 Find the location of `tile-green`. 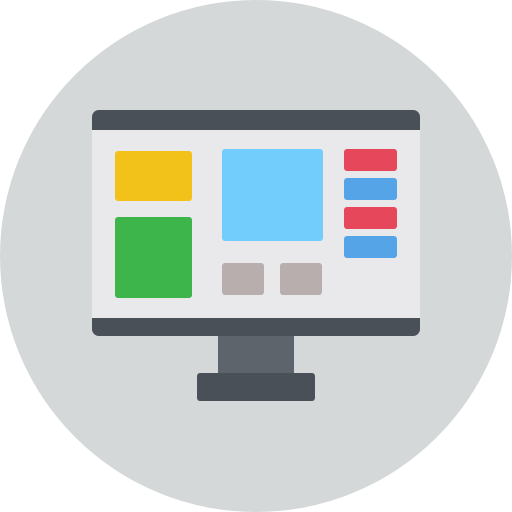

tile-green is located at coordinates (153, 257).